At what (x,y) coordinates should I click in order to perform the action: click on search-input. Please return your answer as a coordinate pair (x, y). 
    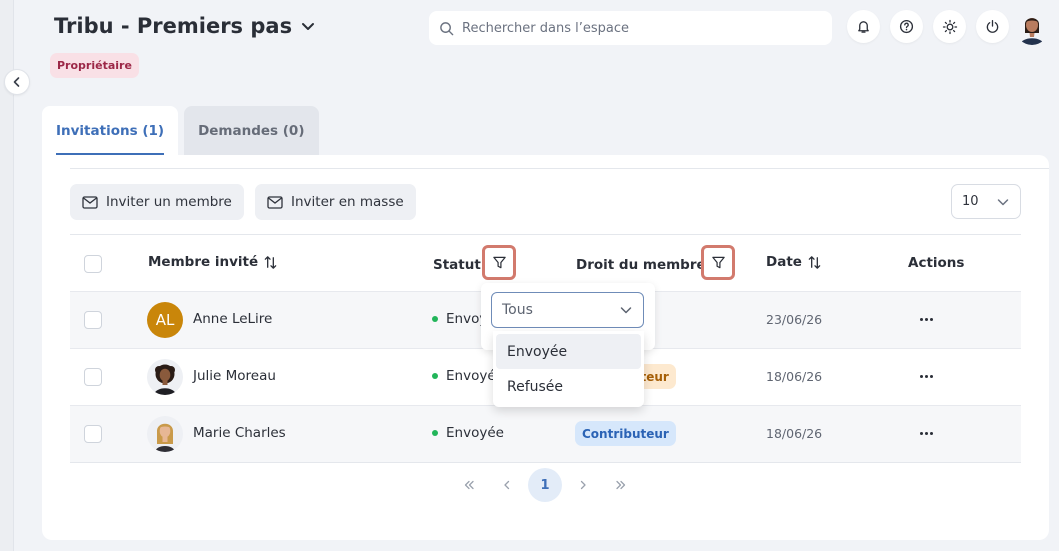
    Looking at the image, I should click on (642, 28).